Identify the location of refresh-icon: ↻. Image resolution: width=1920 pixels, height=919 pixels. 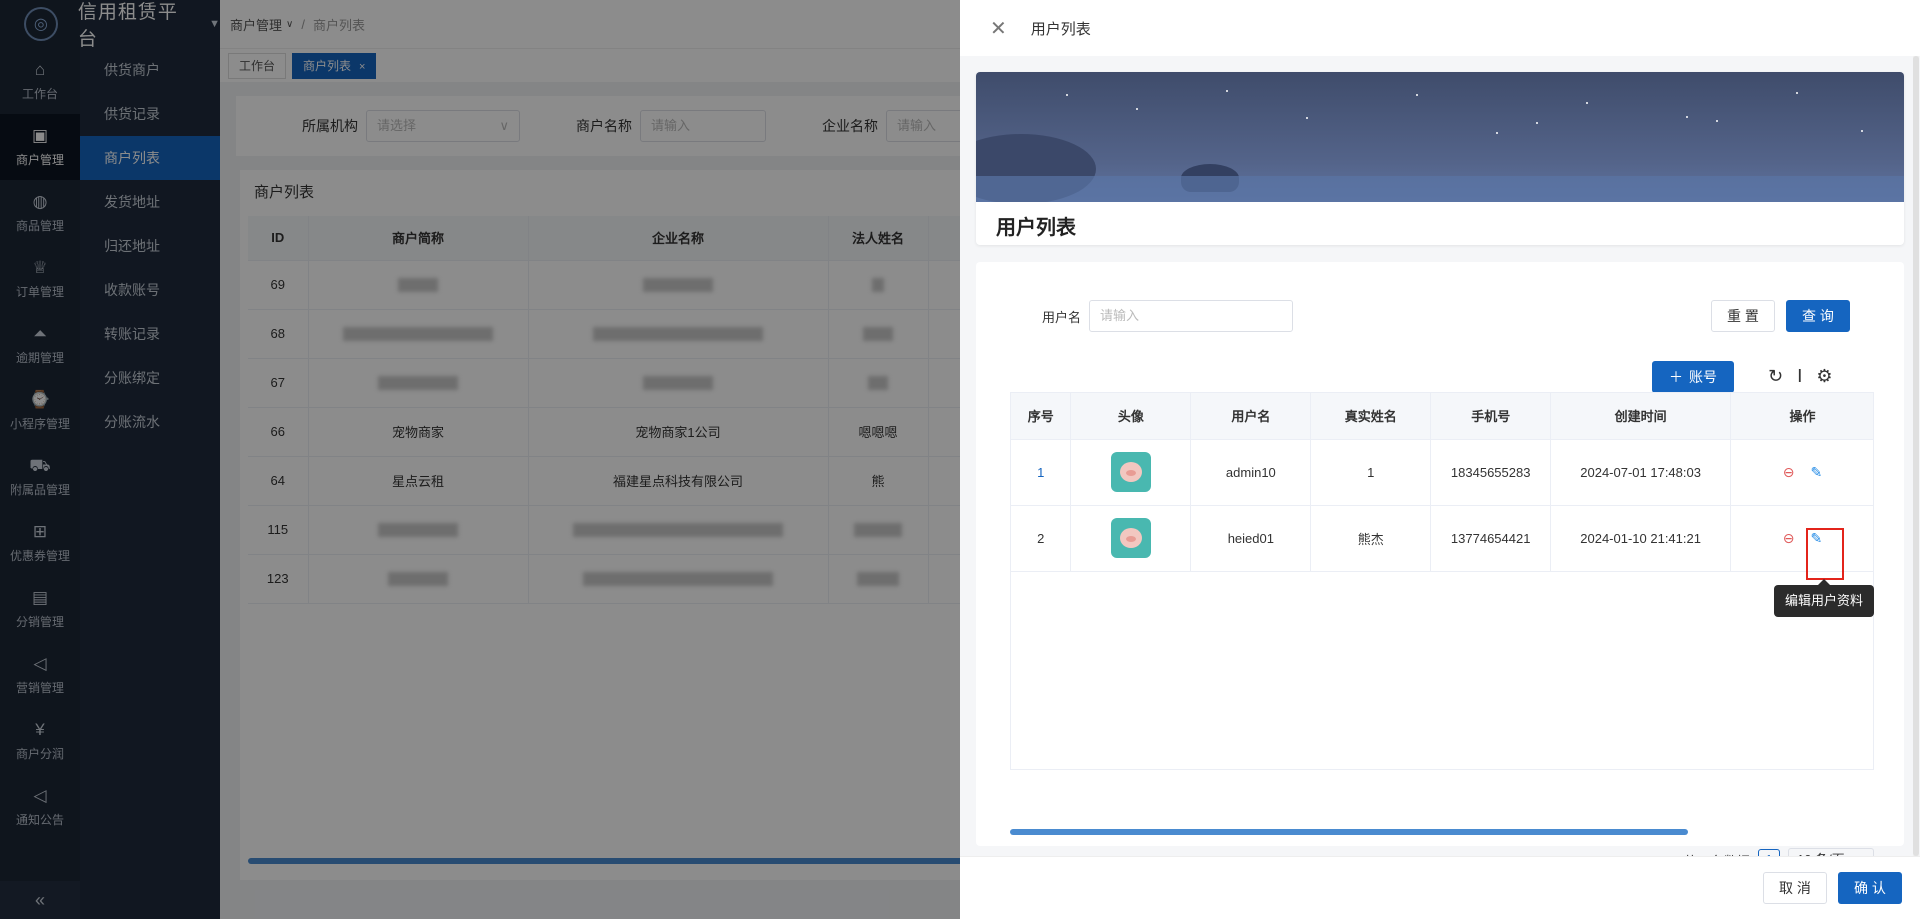
(1775, 376).